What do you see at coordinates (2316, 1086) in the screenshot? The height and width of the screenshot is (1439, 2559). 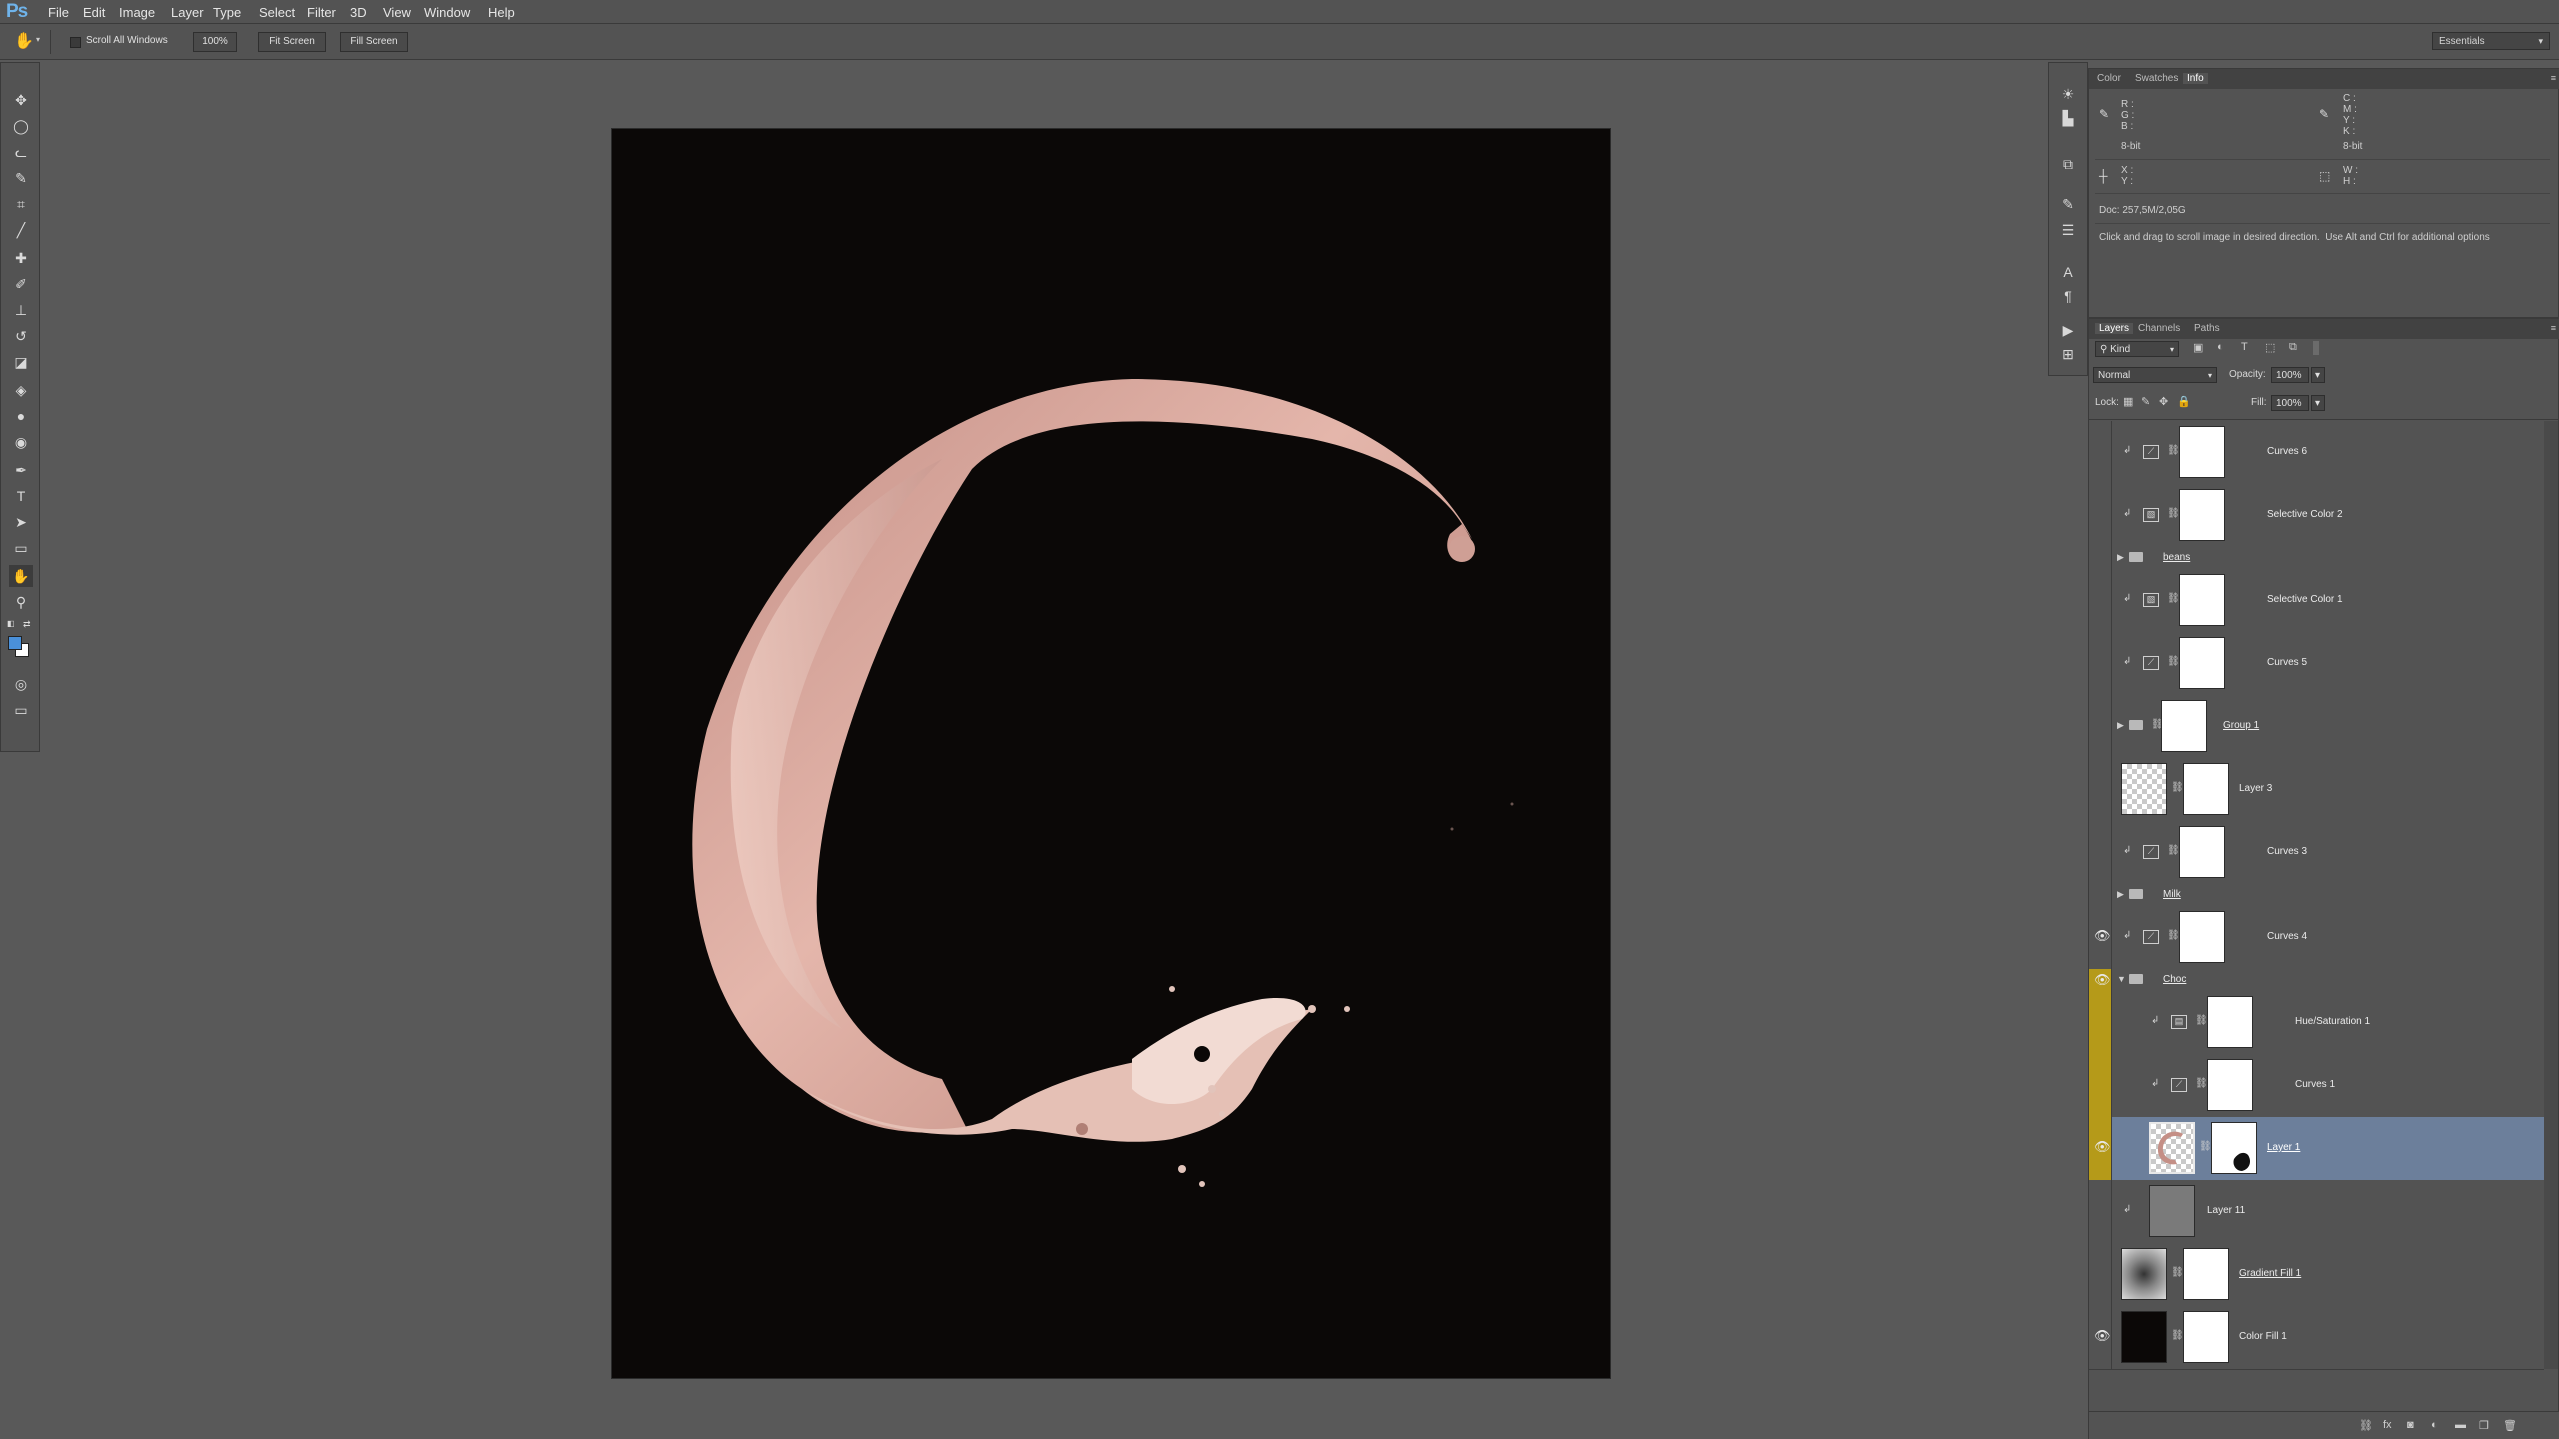 I see `layer-row: ↲ ⟋ ⛓ Curves 1` at bounding box center [2316, 1086].